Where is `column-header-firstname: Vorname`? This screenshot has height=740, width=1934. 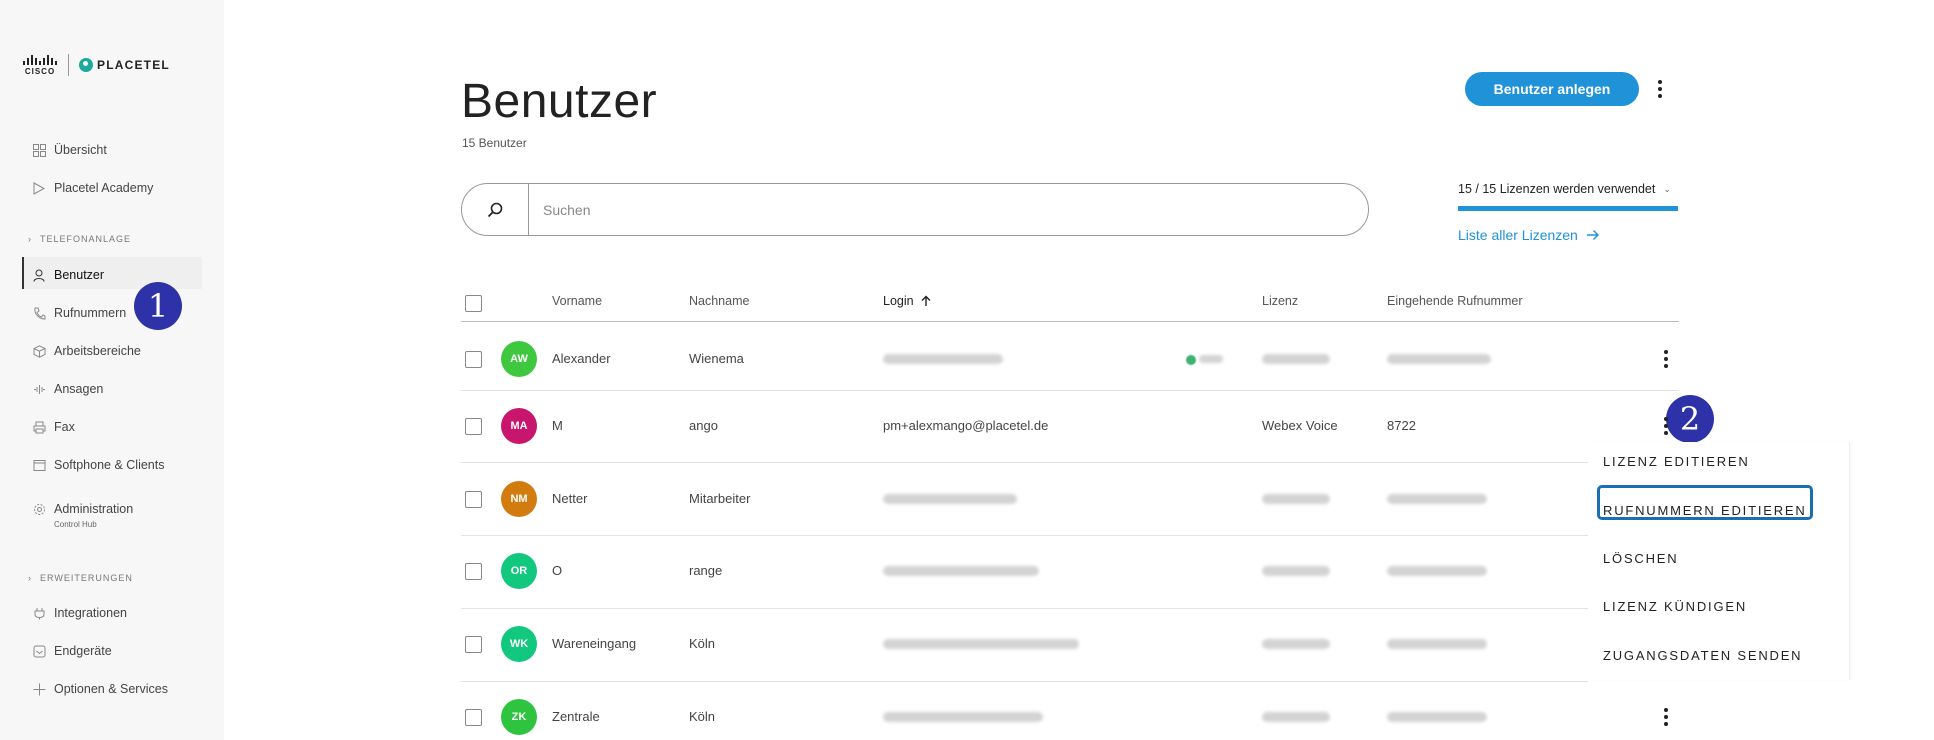 column-header-firstname: Vorname is located at coordinates (577, 301).